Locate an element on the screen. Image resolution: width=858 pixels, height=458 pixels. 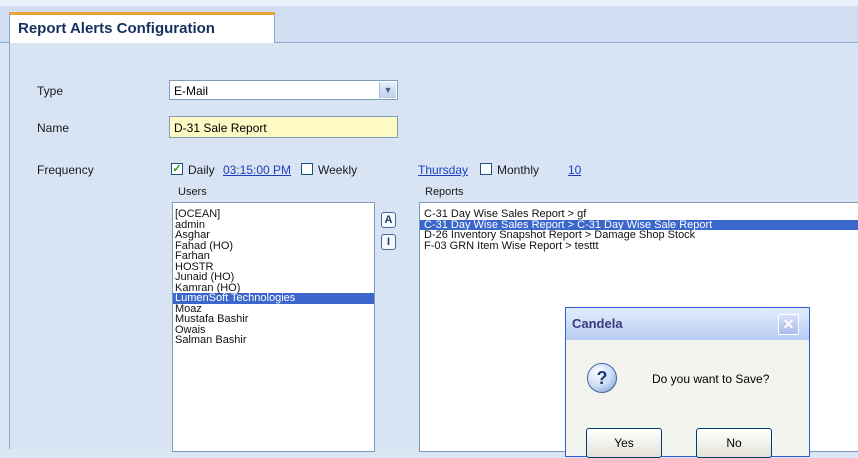
type-select-value: E-Mail is located at coordinates (191, 91).